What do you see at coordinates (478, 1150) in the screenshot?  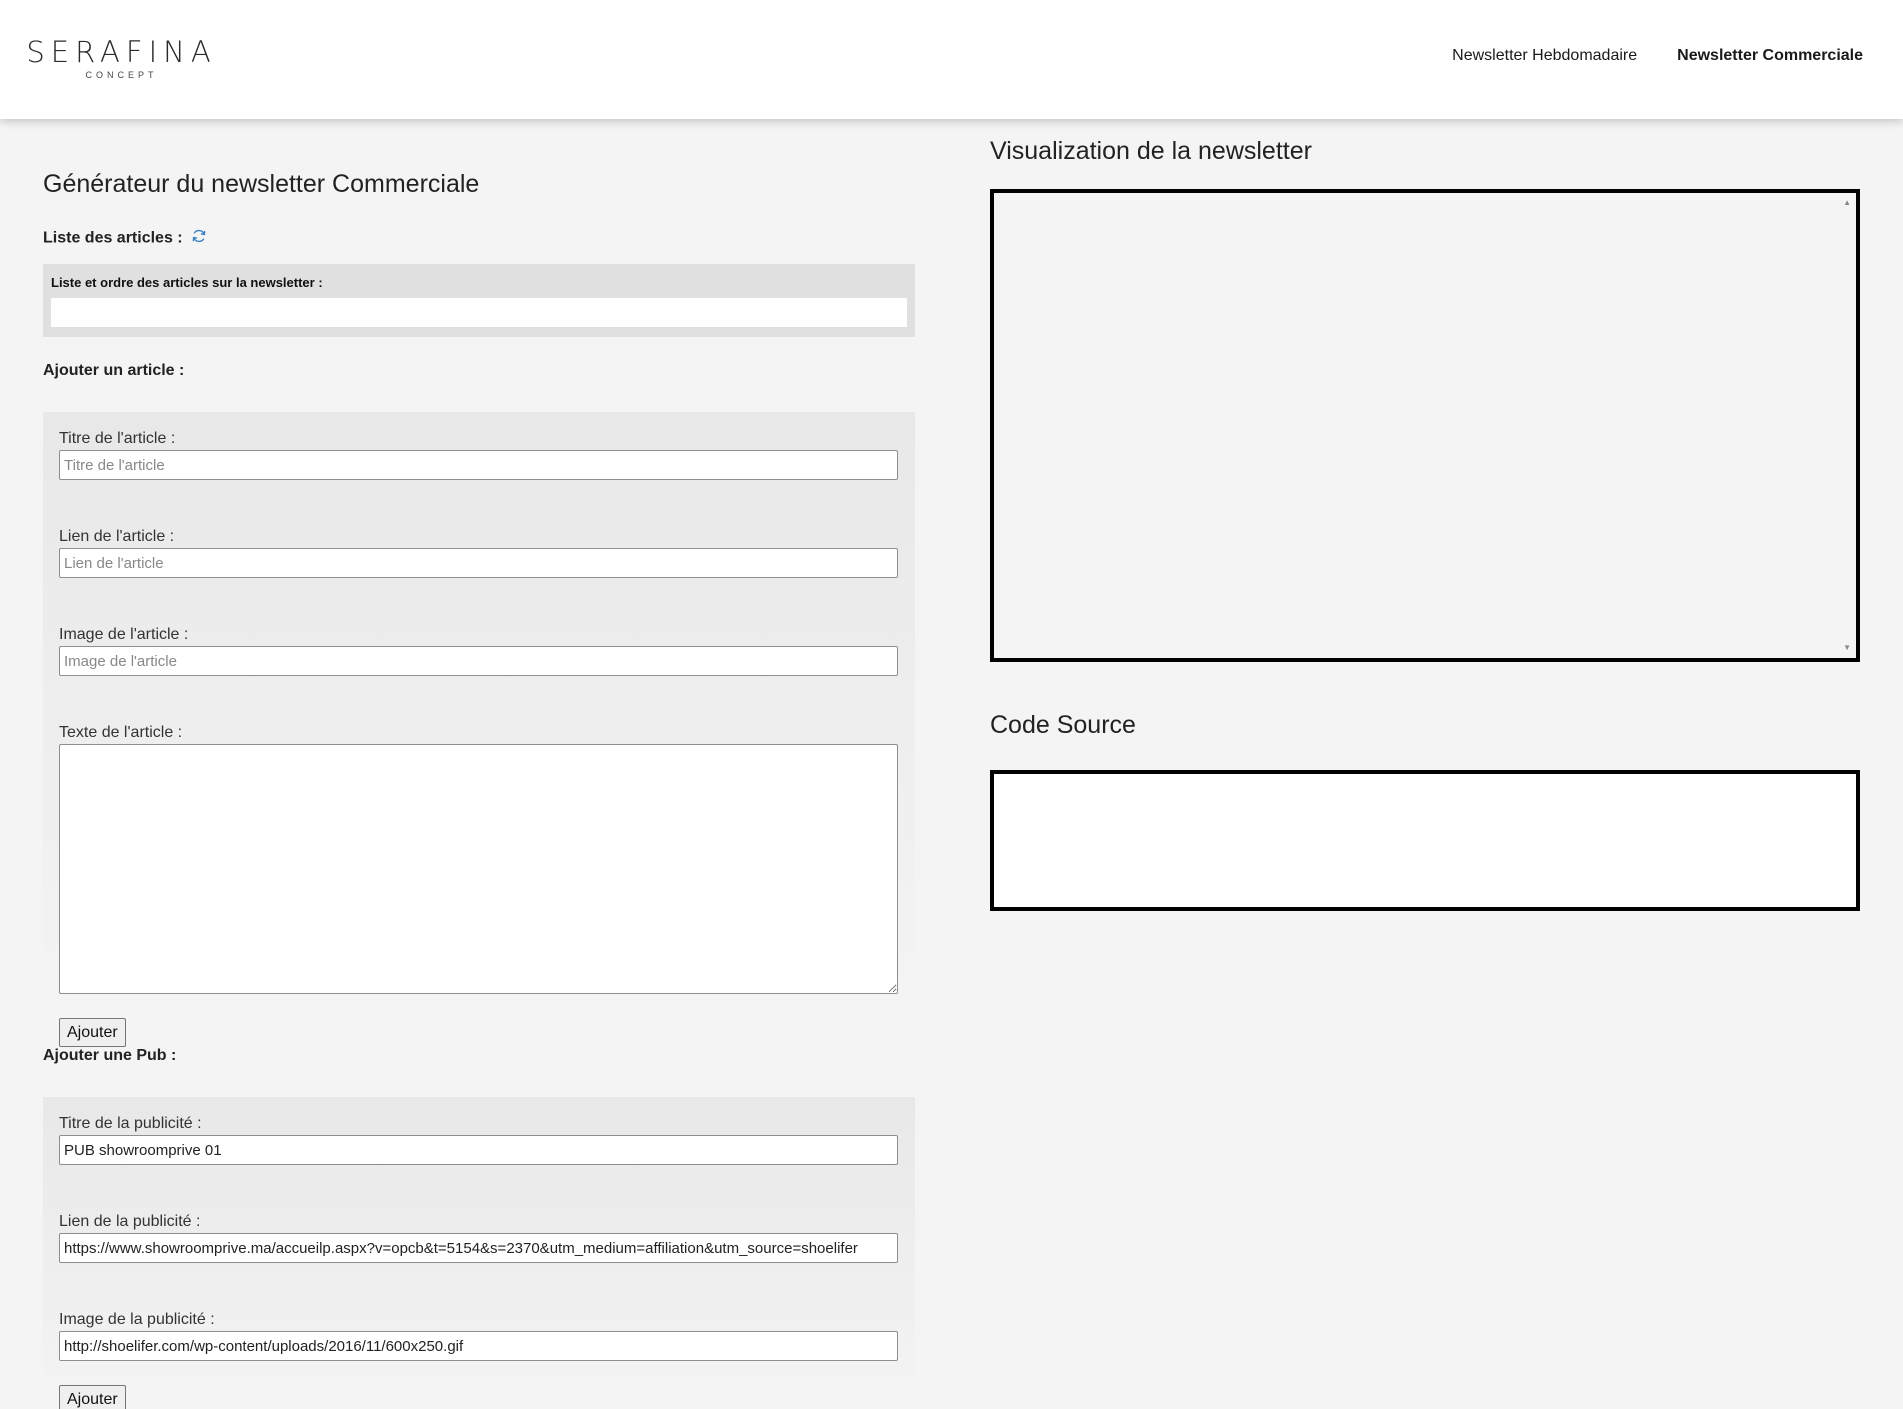 I see `pub-title-input` at bounding box center [478, 1150].